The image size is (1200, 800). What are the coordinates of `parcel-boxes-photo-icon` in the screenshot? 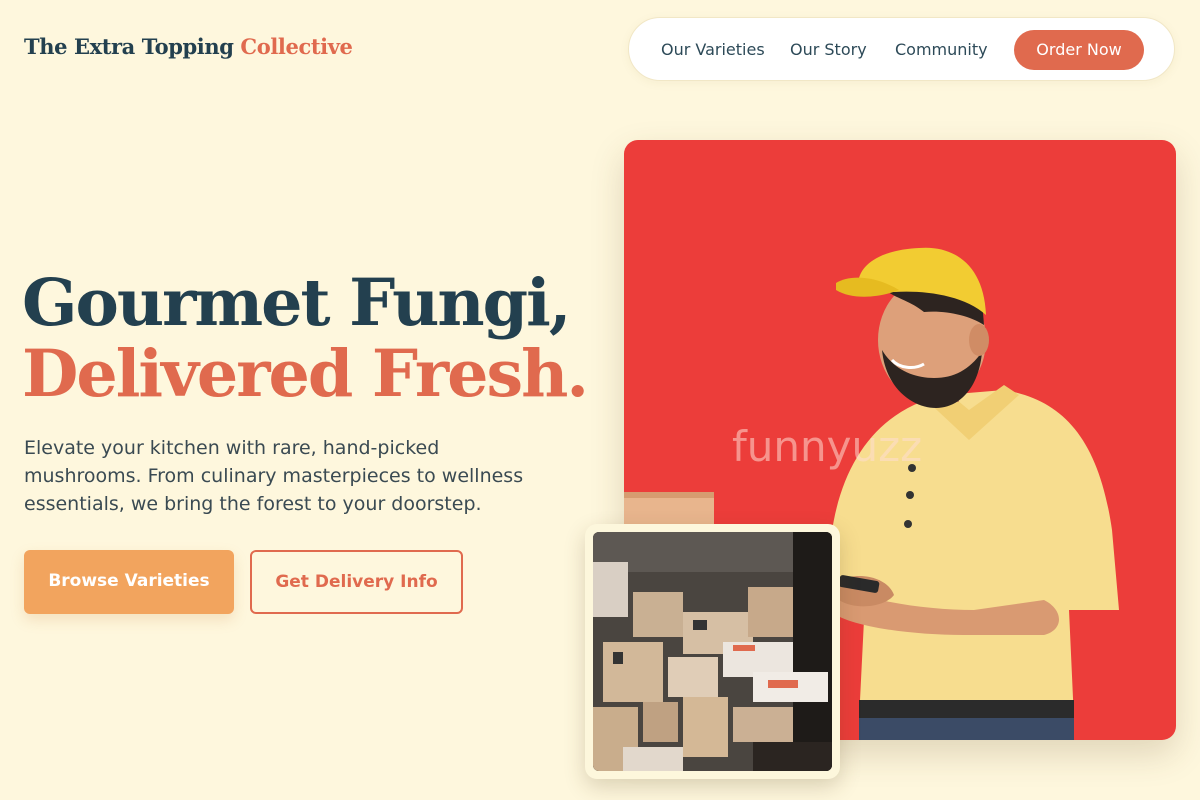 It's located at (712, 651).